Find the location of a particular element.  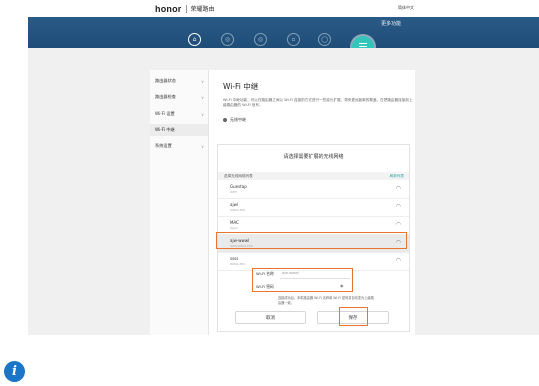

info-glyph: i is located at coordinates (14, 371).